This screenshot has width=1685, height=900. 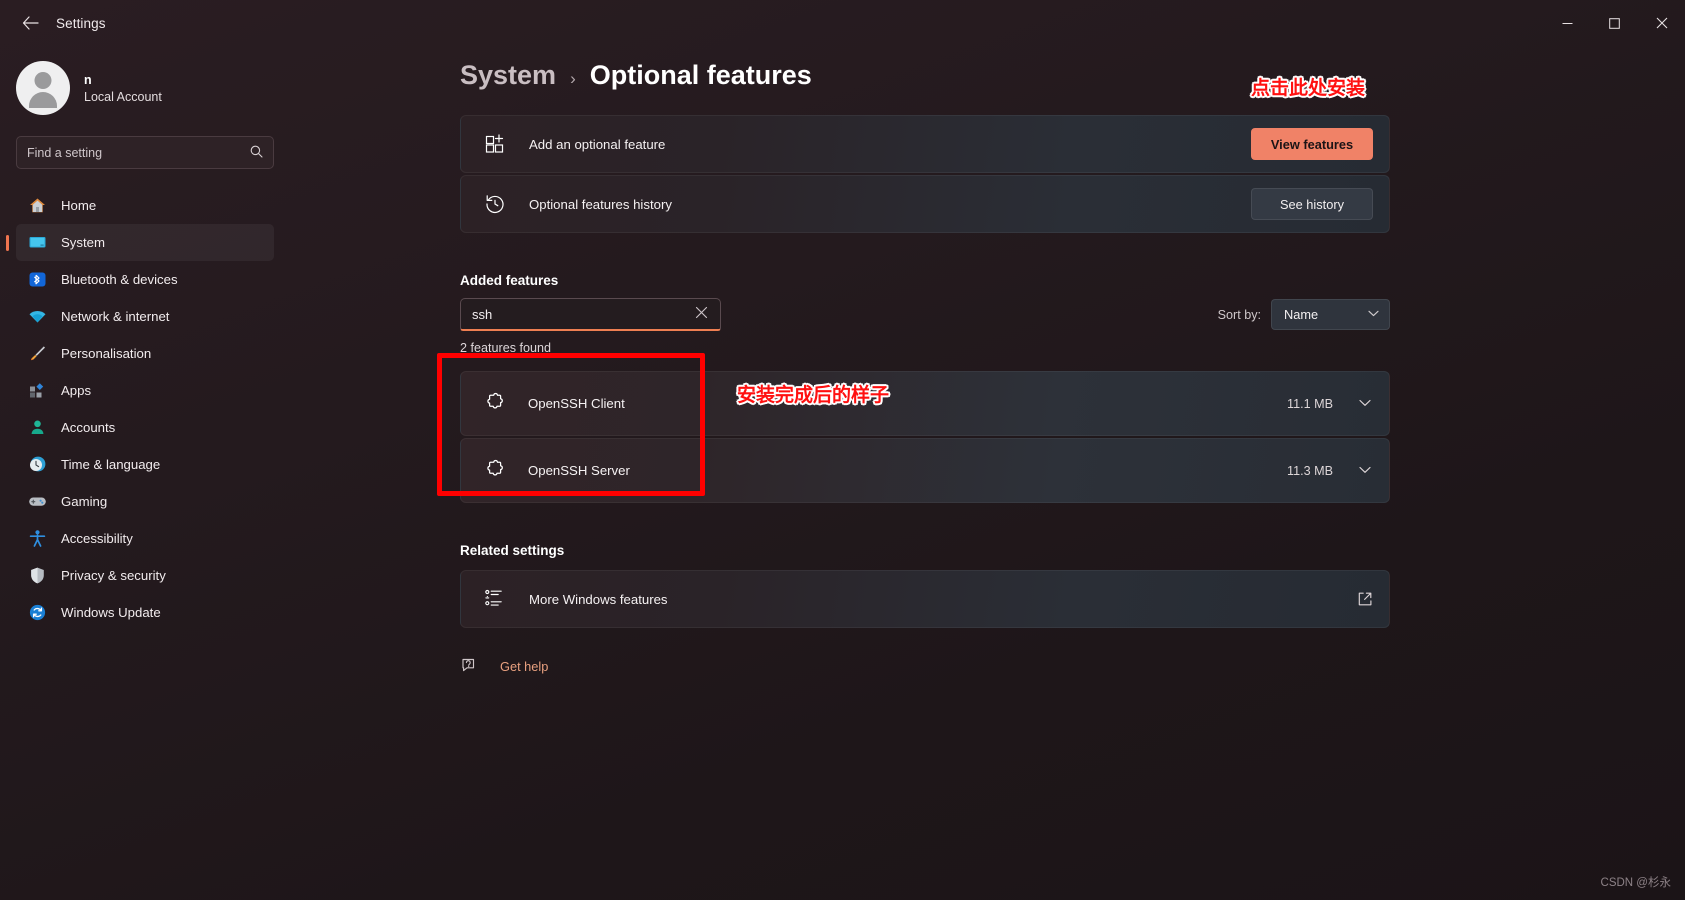 I want to click on get-help-link: Get help, so click(x=524, y=666).